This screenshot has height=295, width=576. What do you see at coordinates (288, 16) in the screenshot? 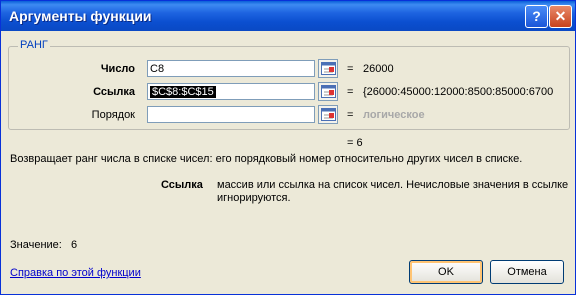
I see `title-bar: Аргументы функции ? ✕` at bounding box center [288, 16].